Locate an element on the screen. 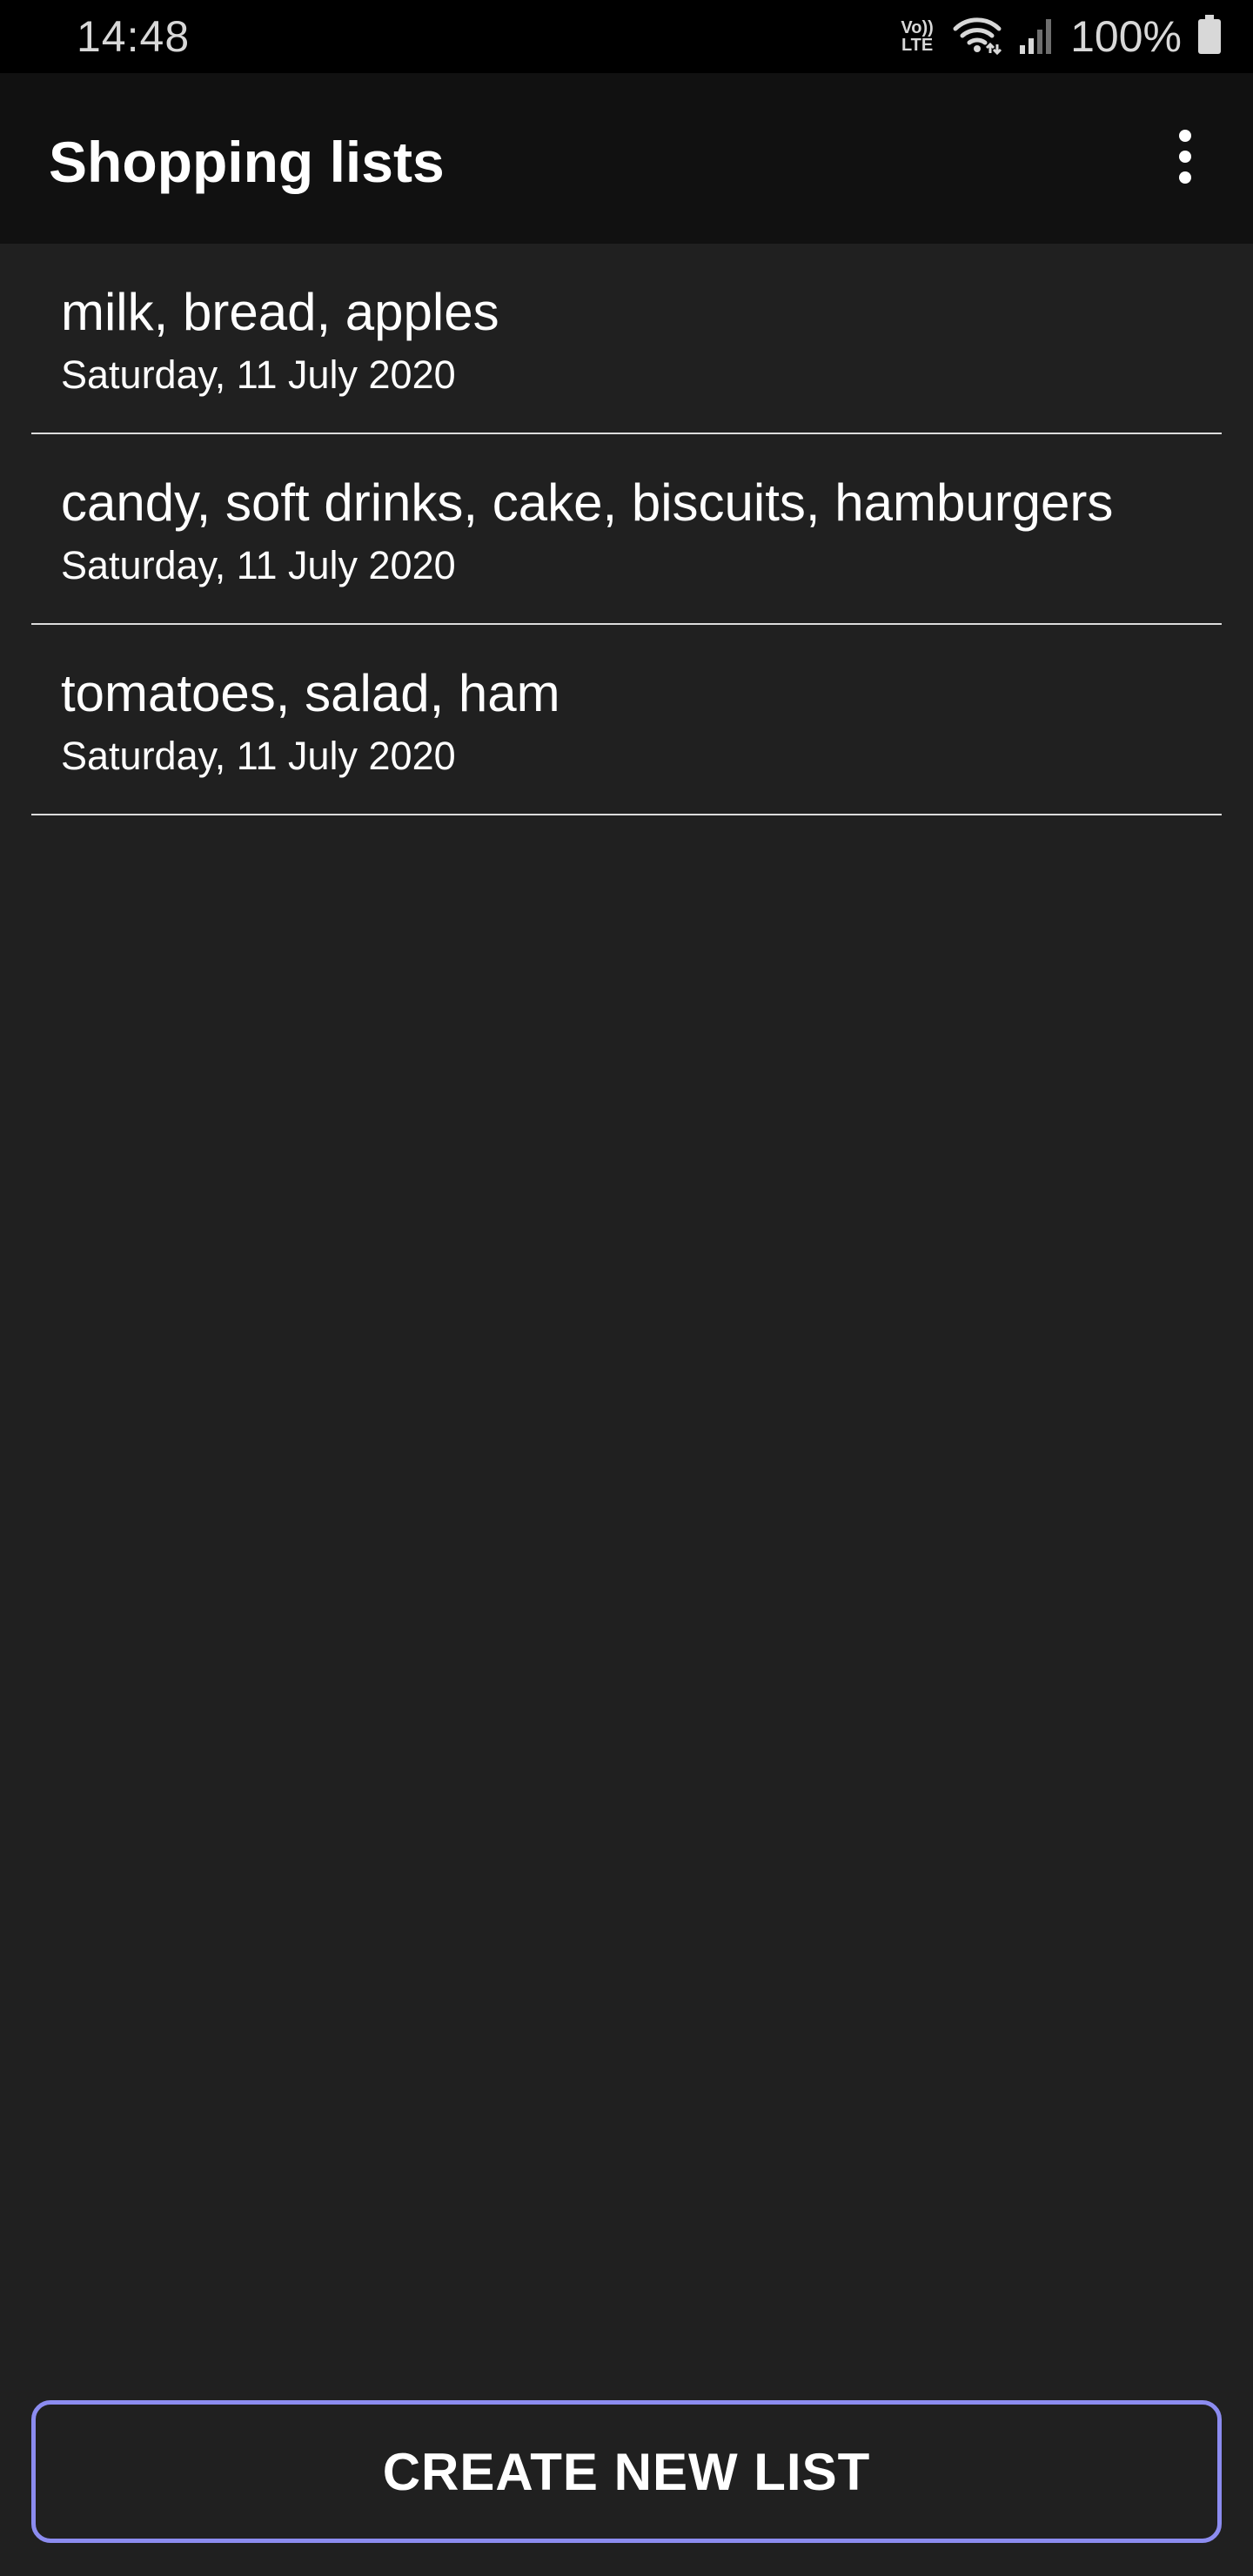  signal-icon is located at coordinates (1036, 37).